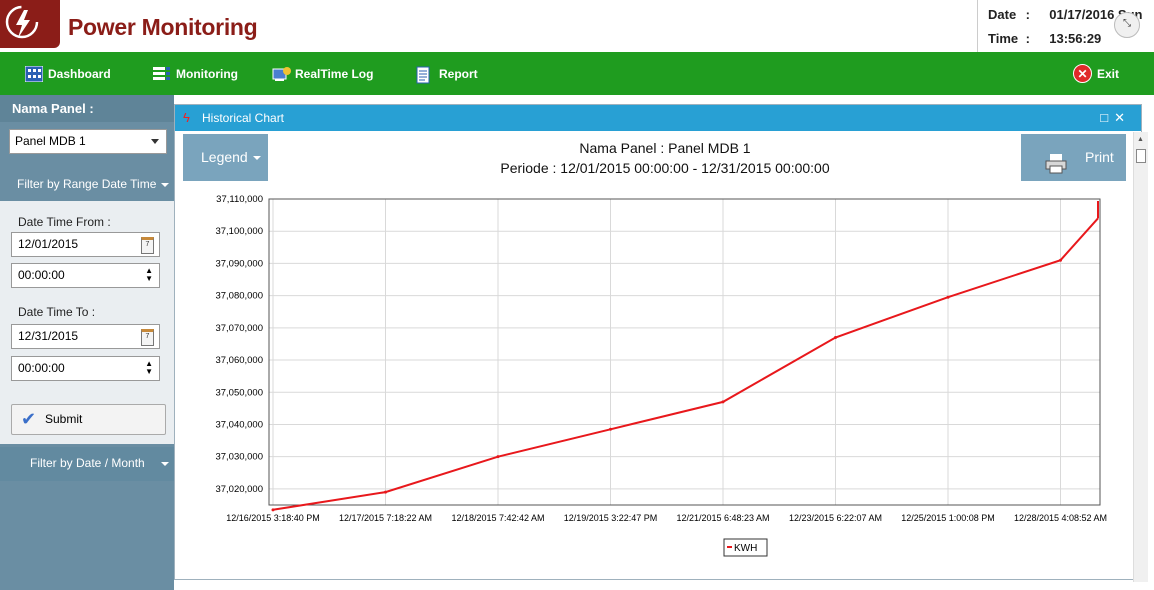  What do you see at coordinates (85, 275) in the screenshot?
I see `time-from-field: 00:00:00 ▲ ▼` at bounding box center [85, 275].